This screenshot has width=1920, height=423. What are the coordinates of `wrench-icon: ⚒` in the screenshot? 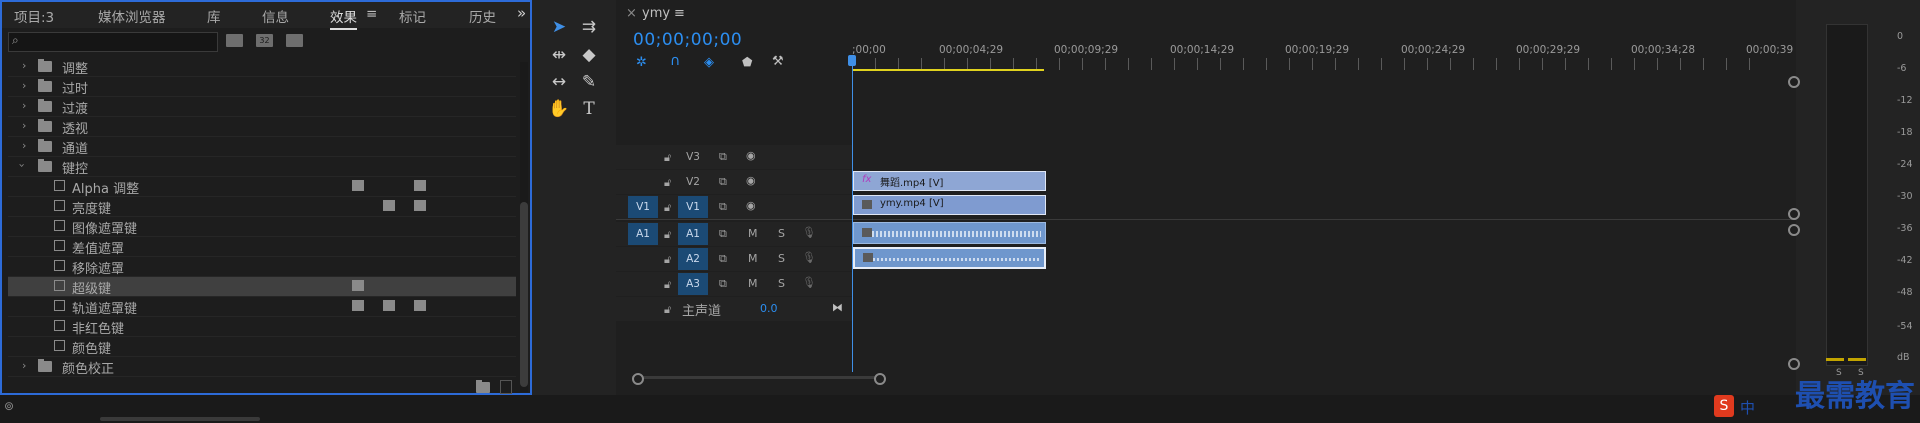 It's located at (778, 61).